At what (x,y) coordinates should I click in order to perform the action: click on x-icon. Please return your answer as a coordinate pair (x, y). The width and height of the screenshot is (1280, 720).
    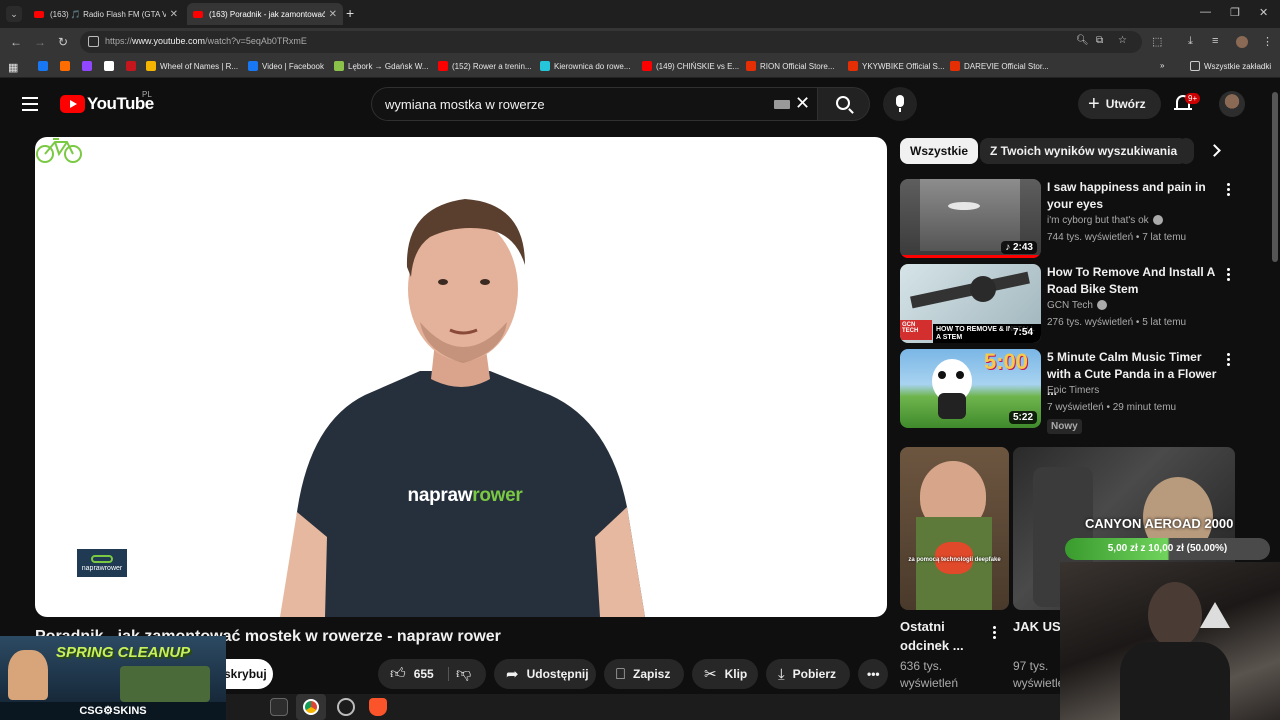
    Looking at the image, I should click on (109, 66).